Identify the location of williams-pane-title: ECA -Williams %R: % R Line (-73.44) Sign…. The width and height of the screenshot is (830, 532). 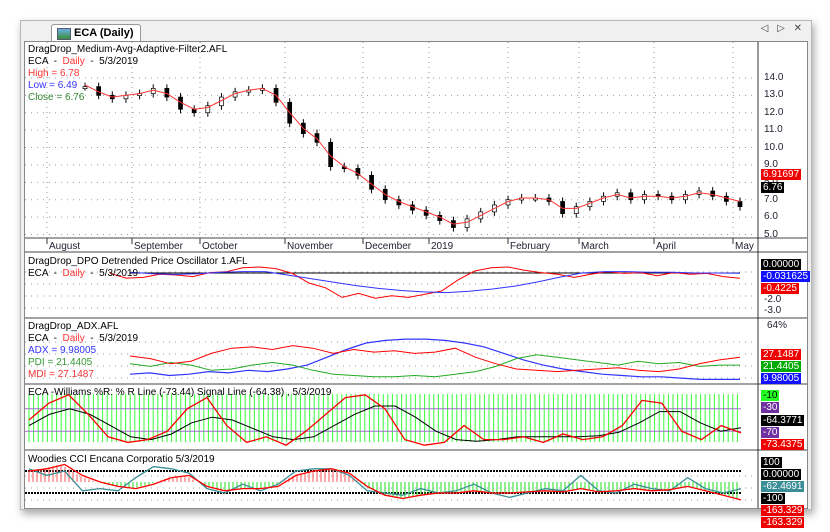
(180, 392).